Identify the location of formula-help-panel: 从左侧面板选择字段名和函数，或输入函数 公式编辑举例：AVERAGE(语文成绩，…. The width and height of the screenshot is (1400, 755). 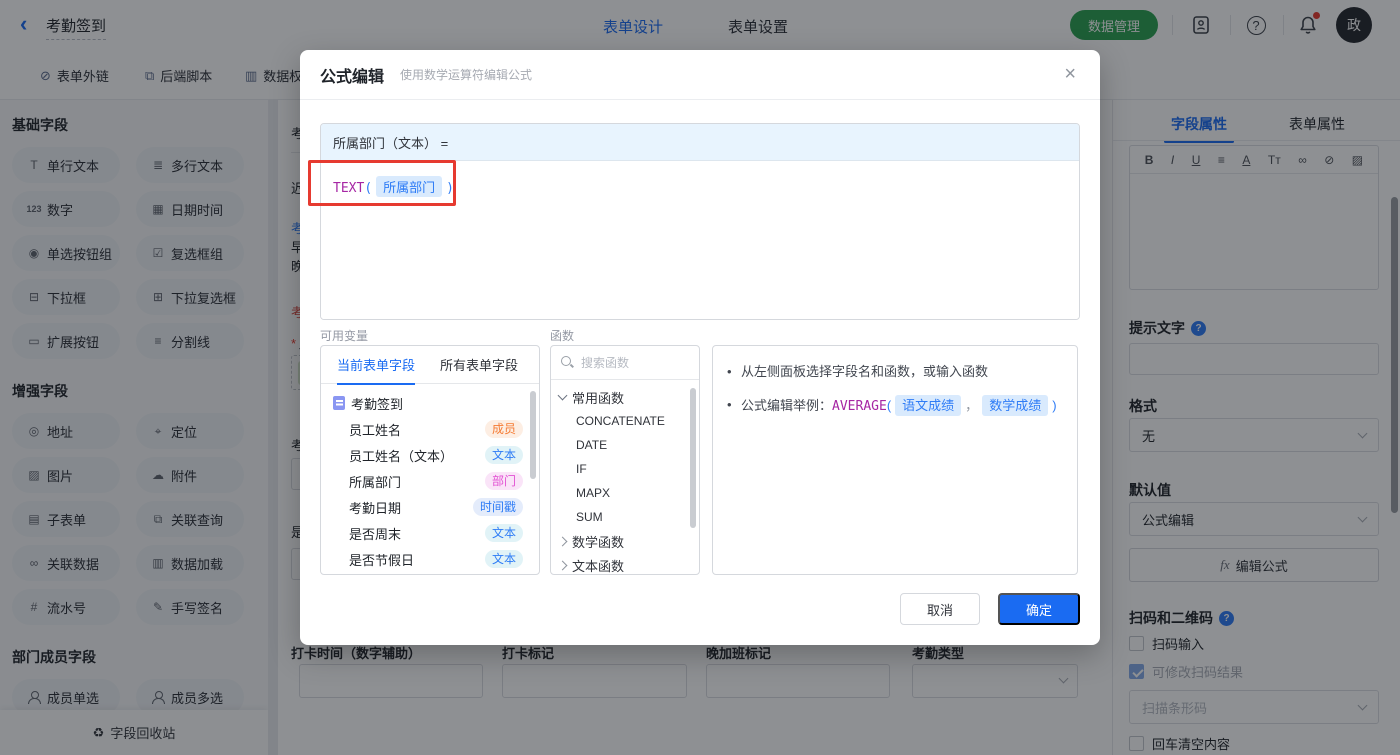
(895, 460).